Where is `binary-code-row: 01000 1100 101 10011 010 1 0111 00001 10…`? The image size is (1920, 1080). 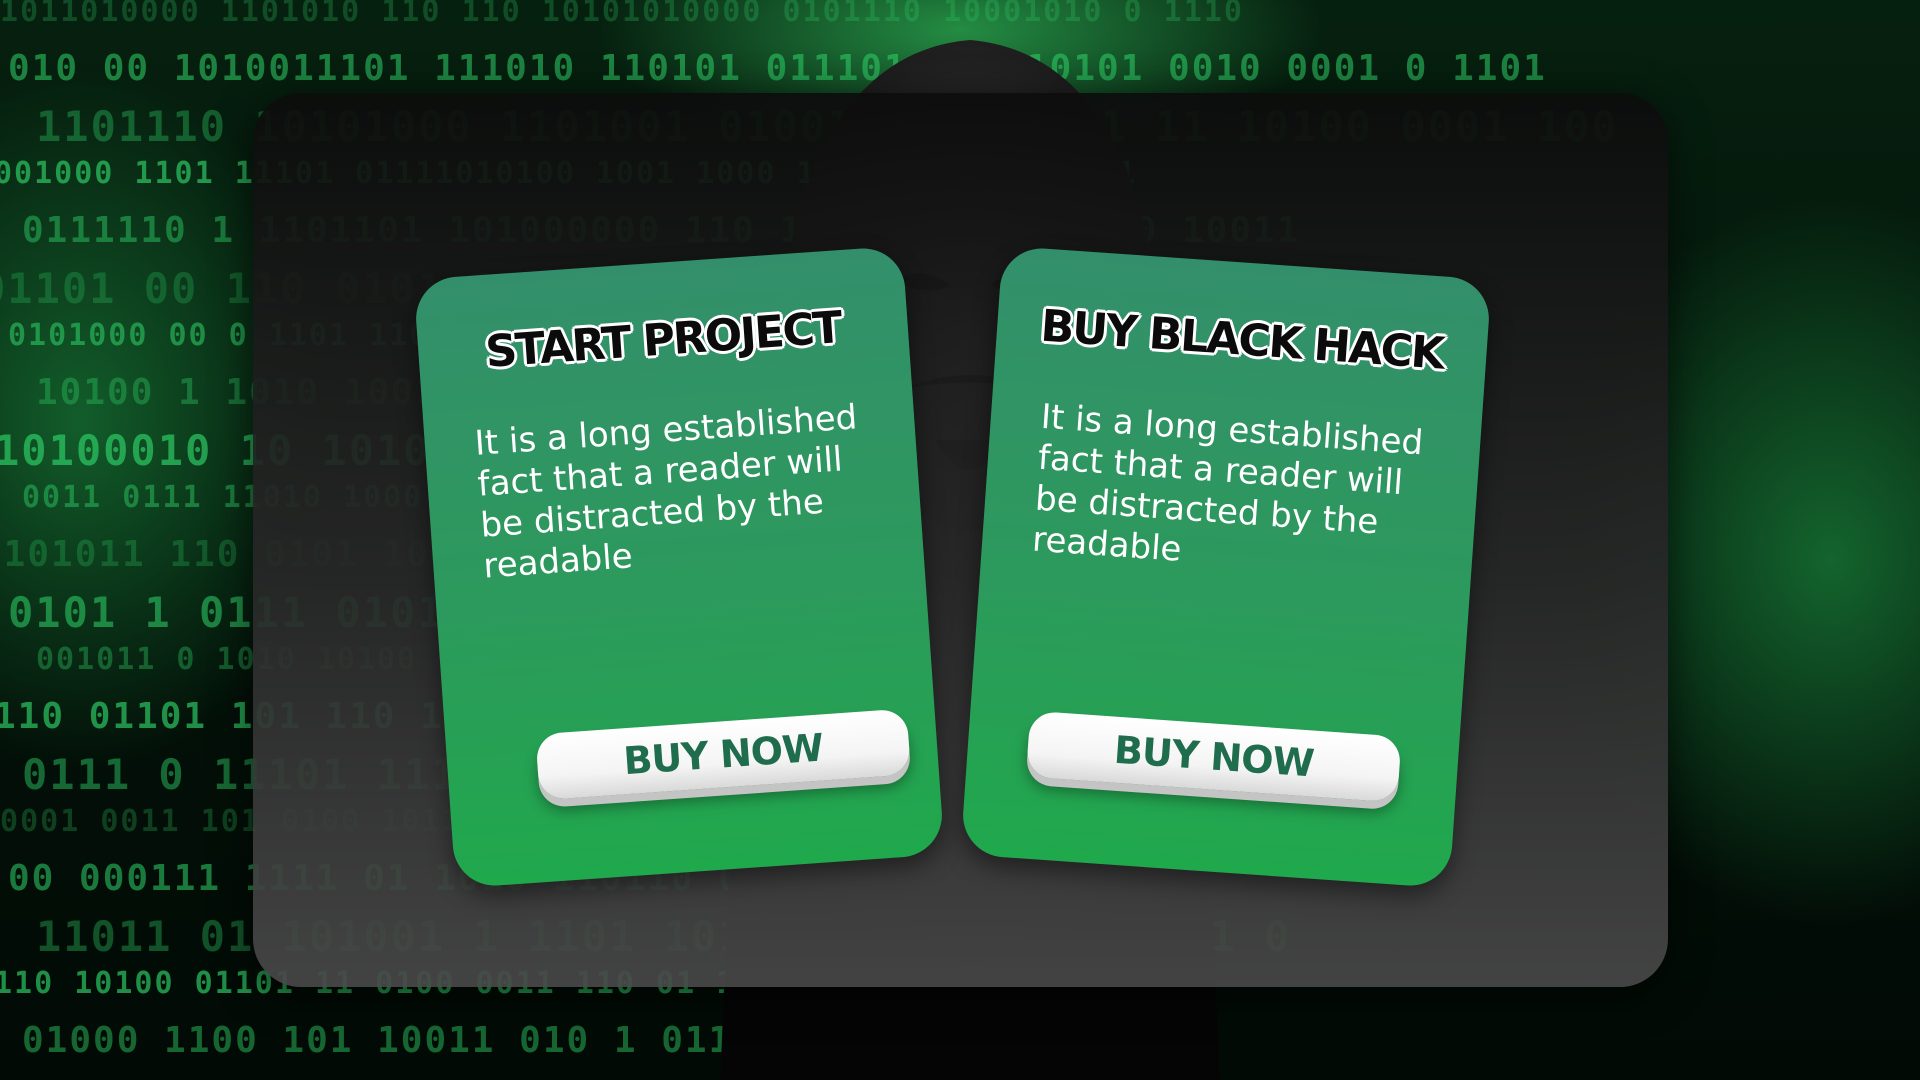 binary-code-row: 01000 1100 101 10011 010 1 0111 00001 10… is located at coordinates (578, 1040).